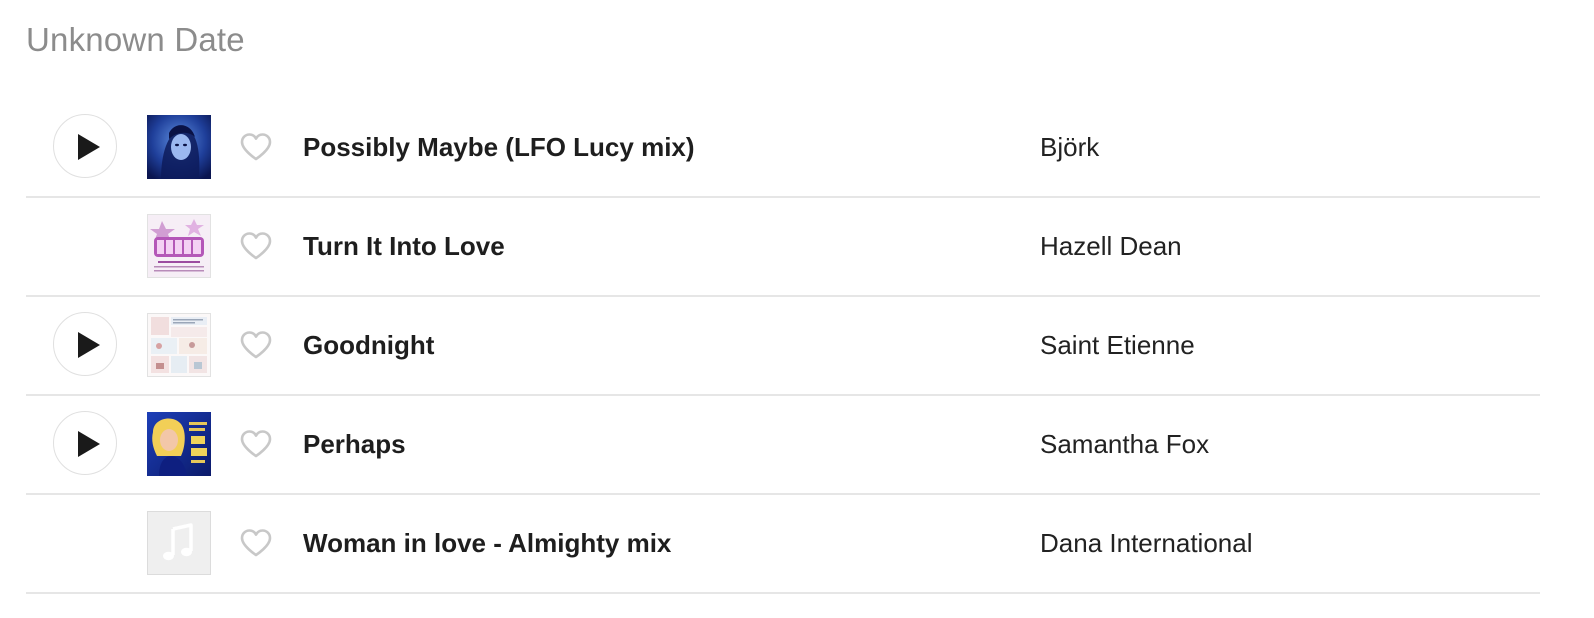 The image size is (1594, 618). What do you see at coordinates (1111, 246) in the screenshot?
I see `track-artist: Hazell Dean` at bounding box center [1111, 246].